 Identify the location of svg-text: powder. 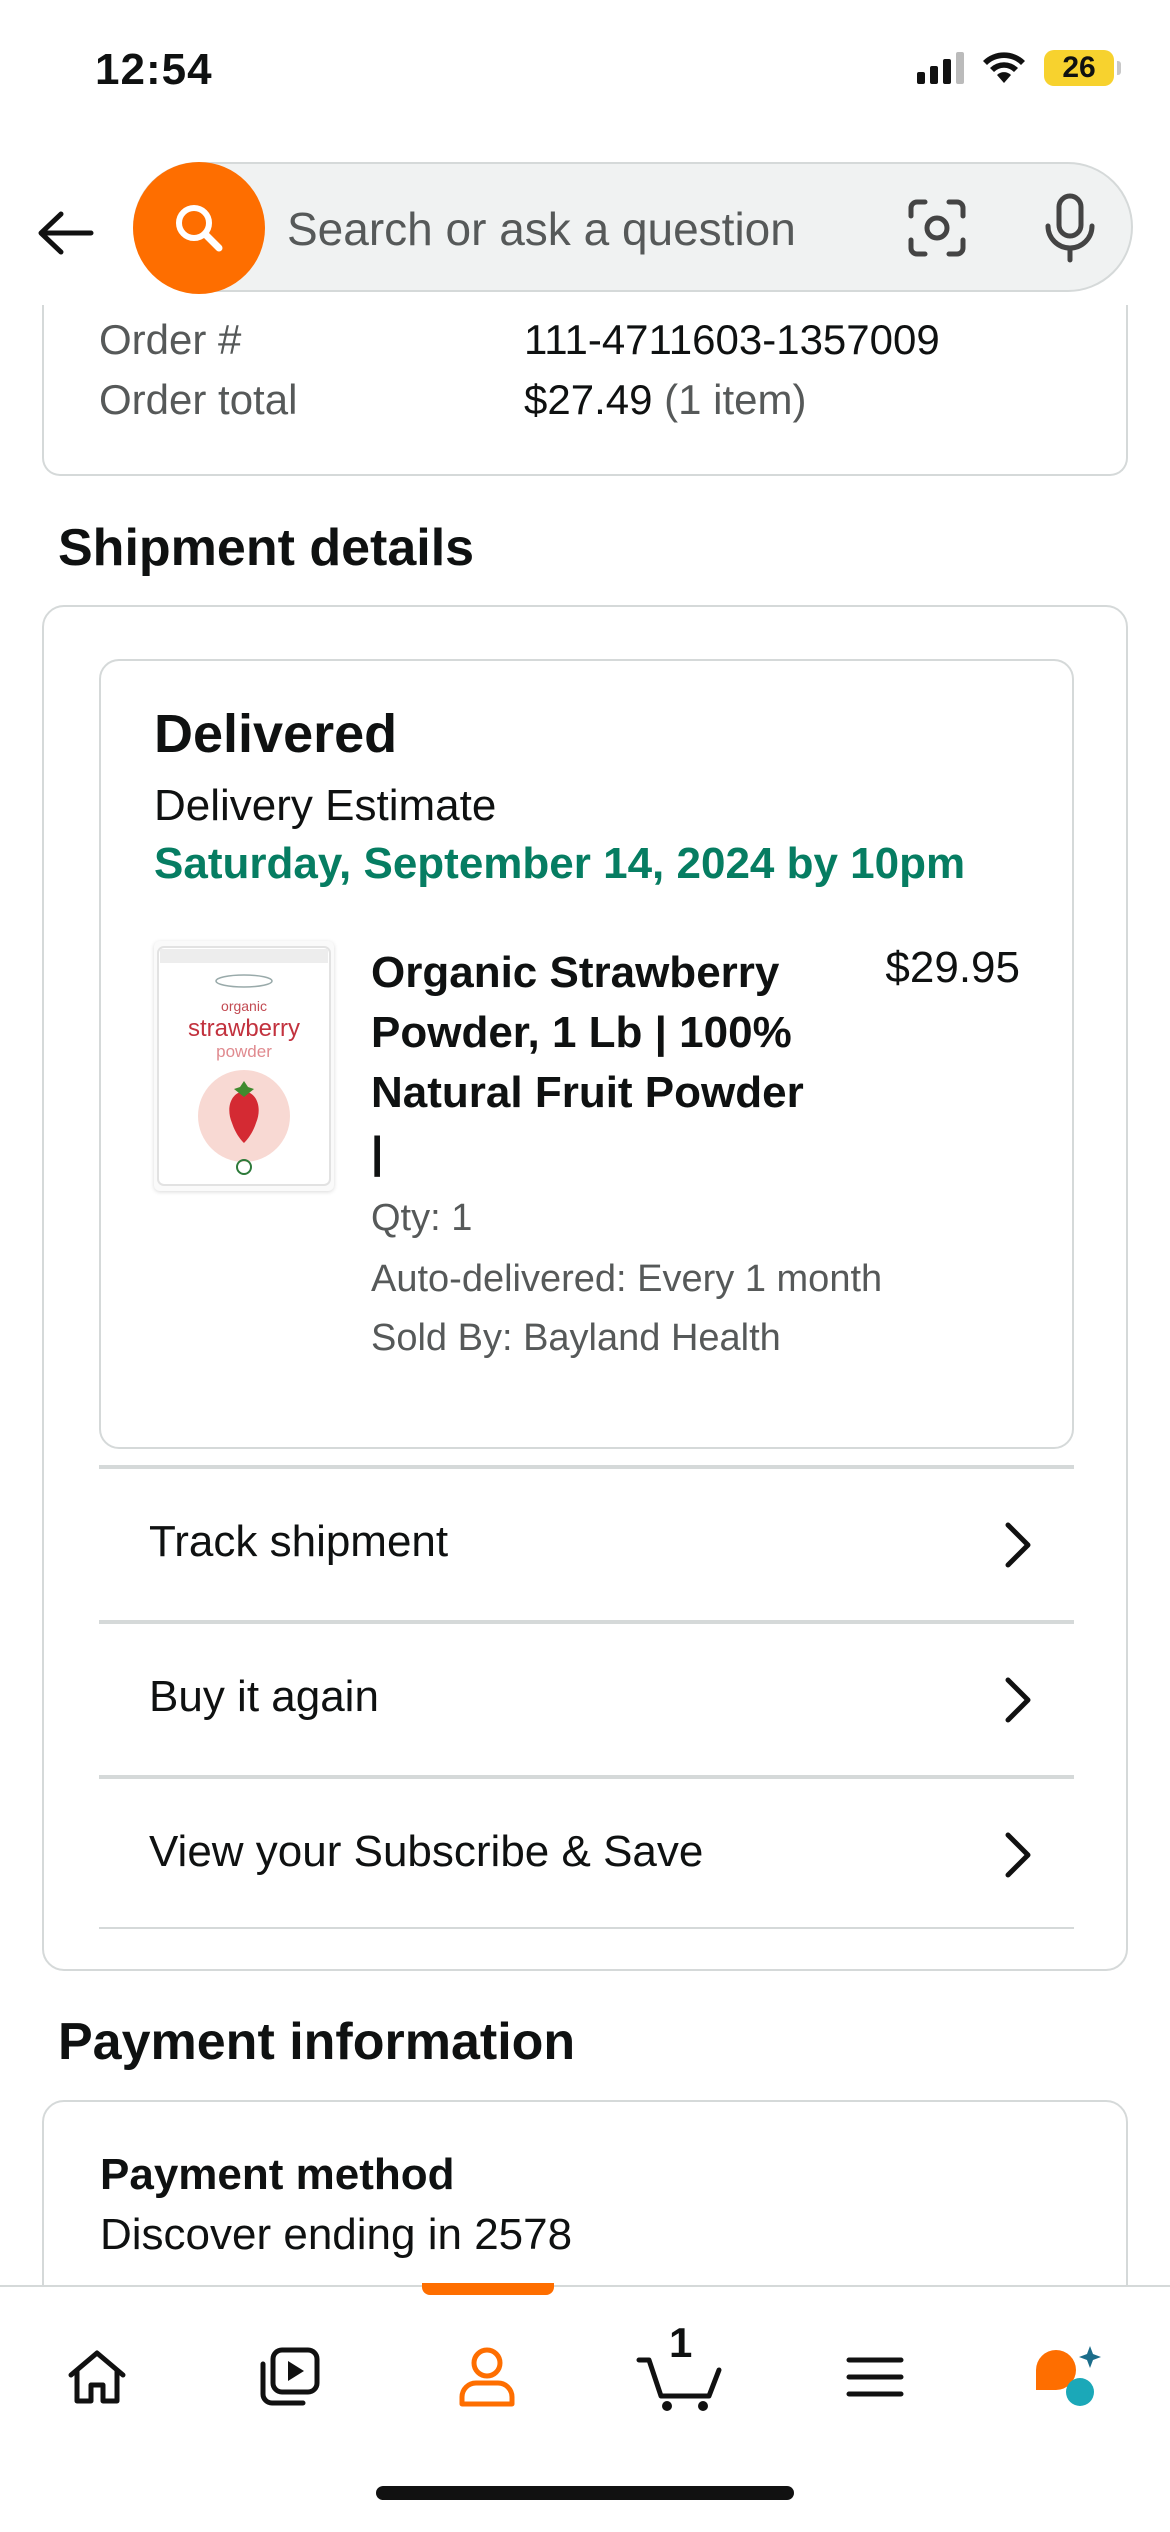
(244, 1051).